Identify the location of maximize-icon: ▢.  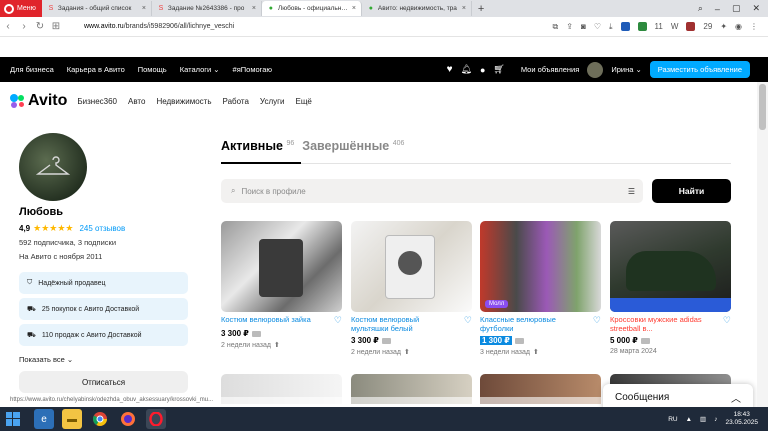
(736, 8).